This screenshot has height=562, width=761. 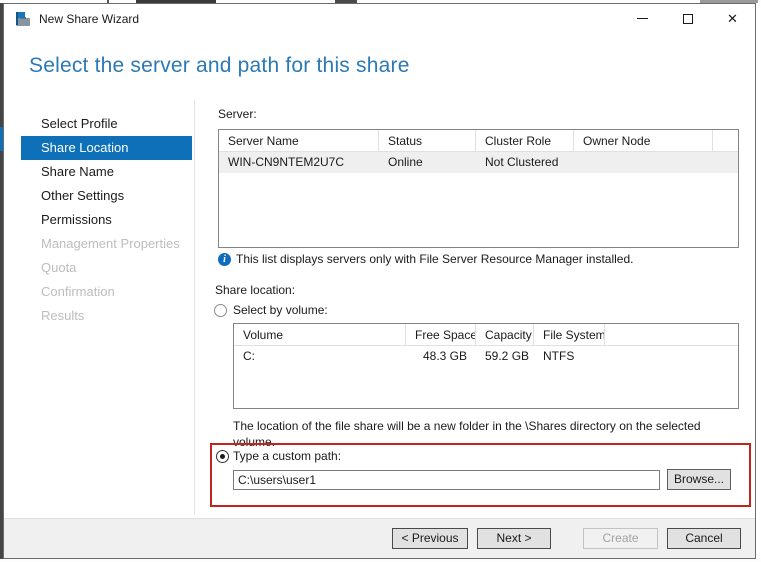 I want to click on maximize-button, so click(x=687, y=18).